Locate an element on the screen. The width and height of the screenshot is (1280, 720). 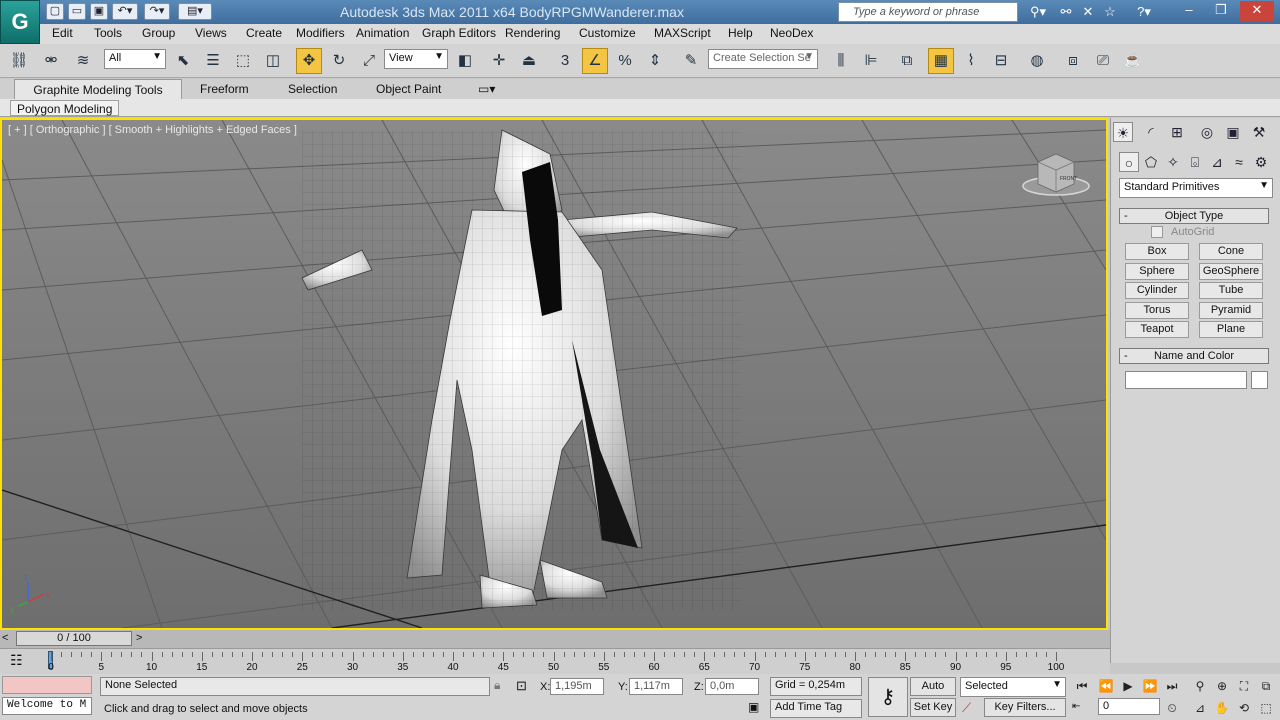
selection-lock-icon: 🔒︎ is located at coordinates (497, 685).